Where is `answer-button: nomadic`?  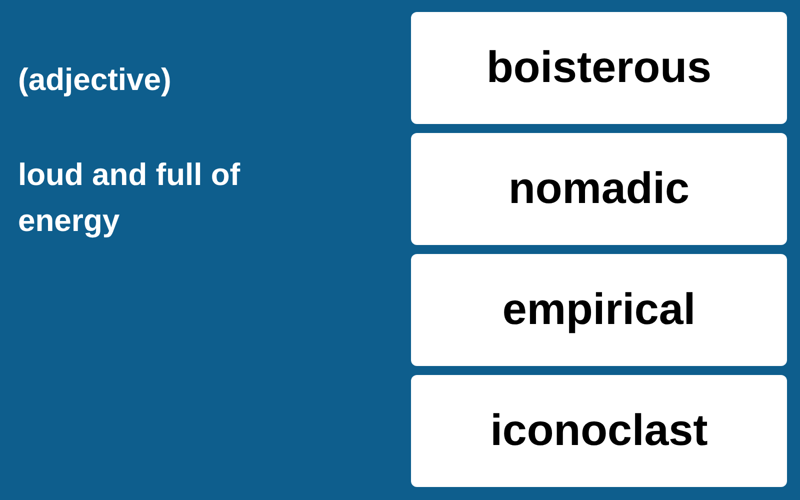
answer-button: nomadic is located at coordinates (599, 189).